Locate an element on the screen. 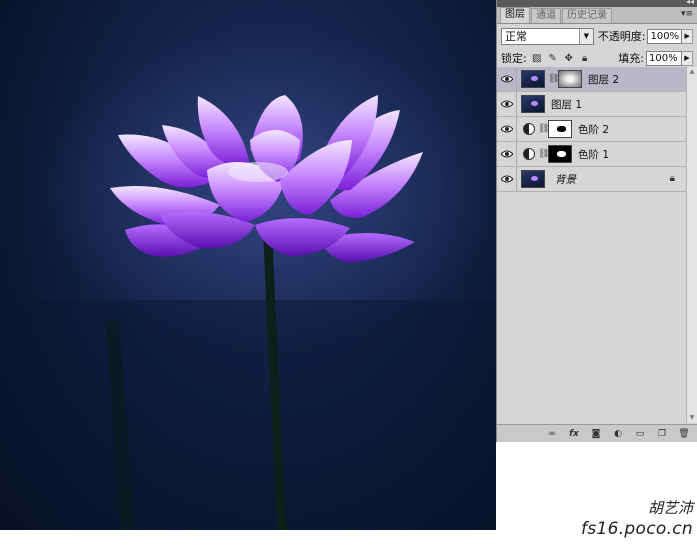  opacity-slider-arrow-icon: ▶ is located at coordinates (687, 36).